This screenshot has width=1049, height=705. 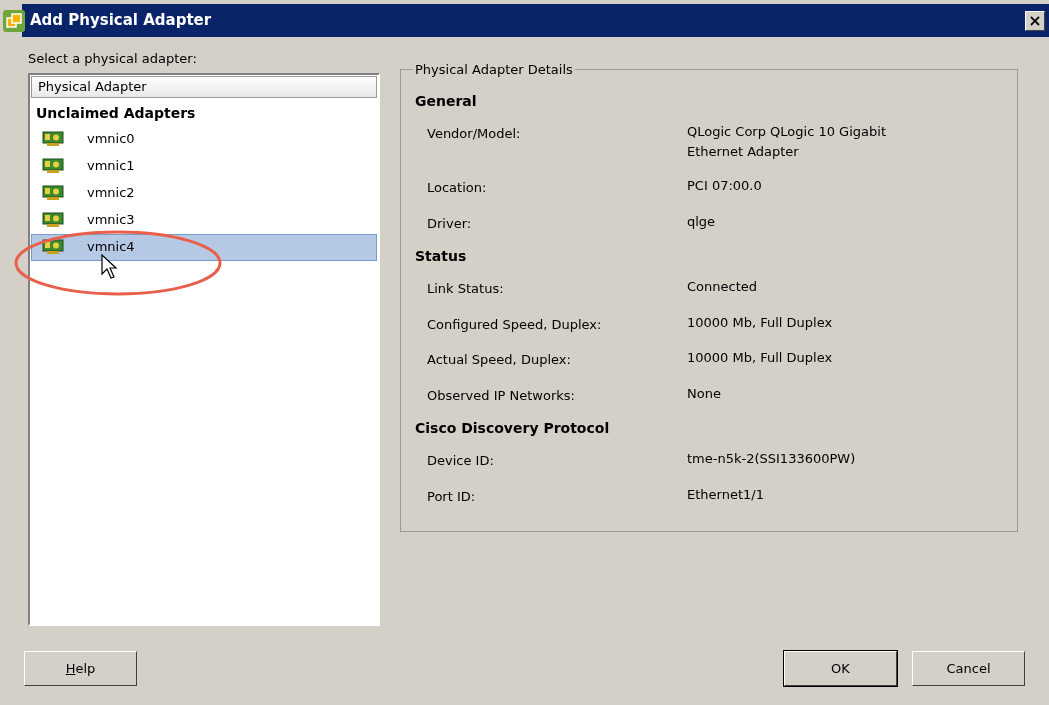 What do you see at coordinates (515, 324) in the screenshot?
I see `field-label: Configured Speed, Duplex:` at bounding box center [515, 324].